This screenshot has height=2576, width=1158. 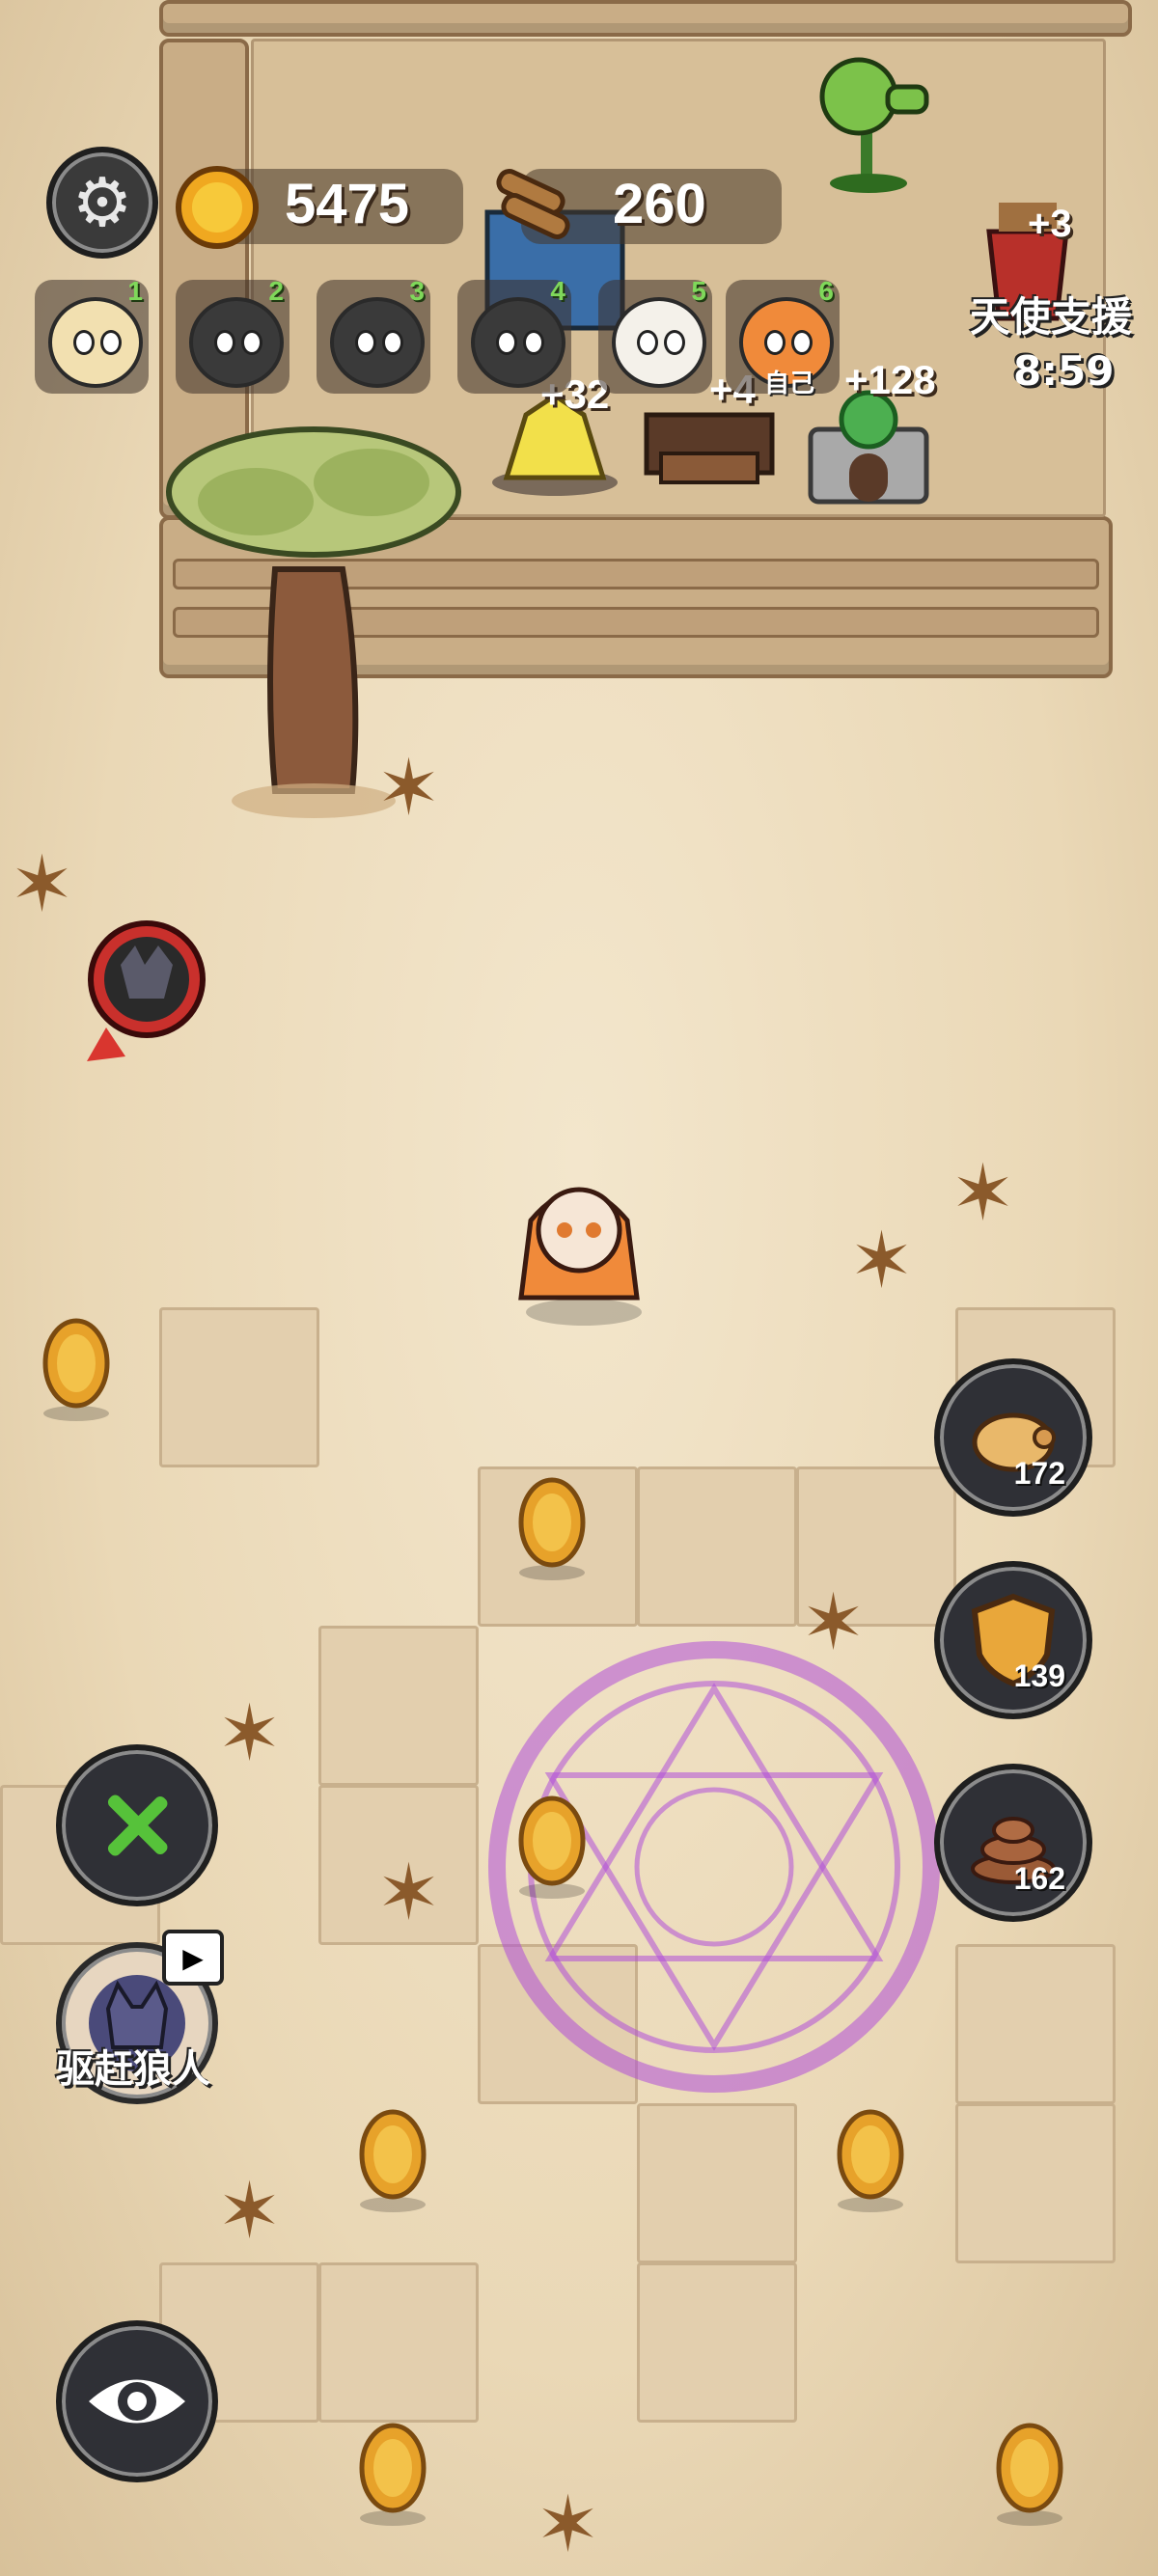 I want to click on player-slot-4: 4, so click(x=514, y=335).